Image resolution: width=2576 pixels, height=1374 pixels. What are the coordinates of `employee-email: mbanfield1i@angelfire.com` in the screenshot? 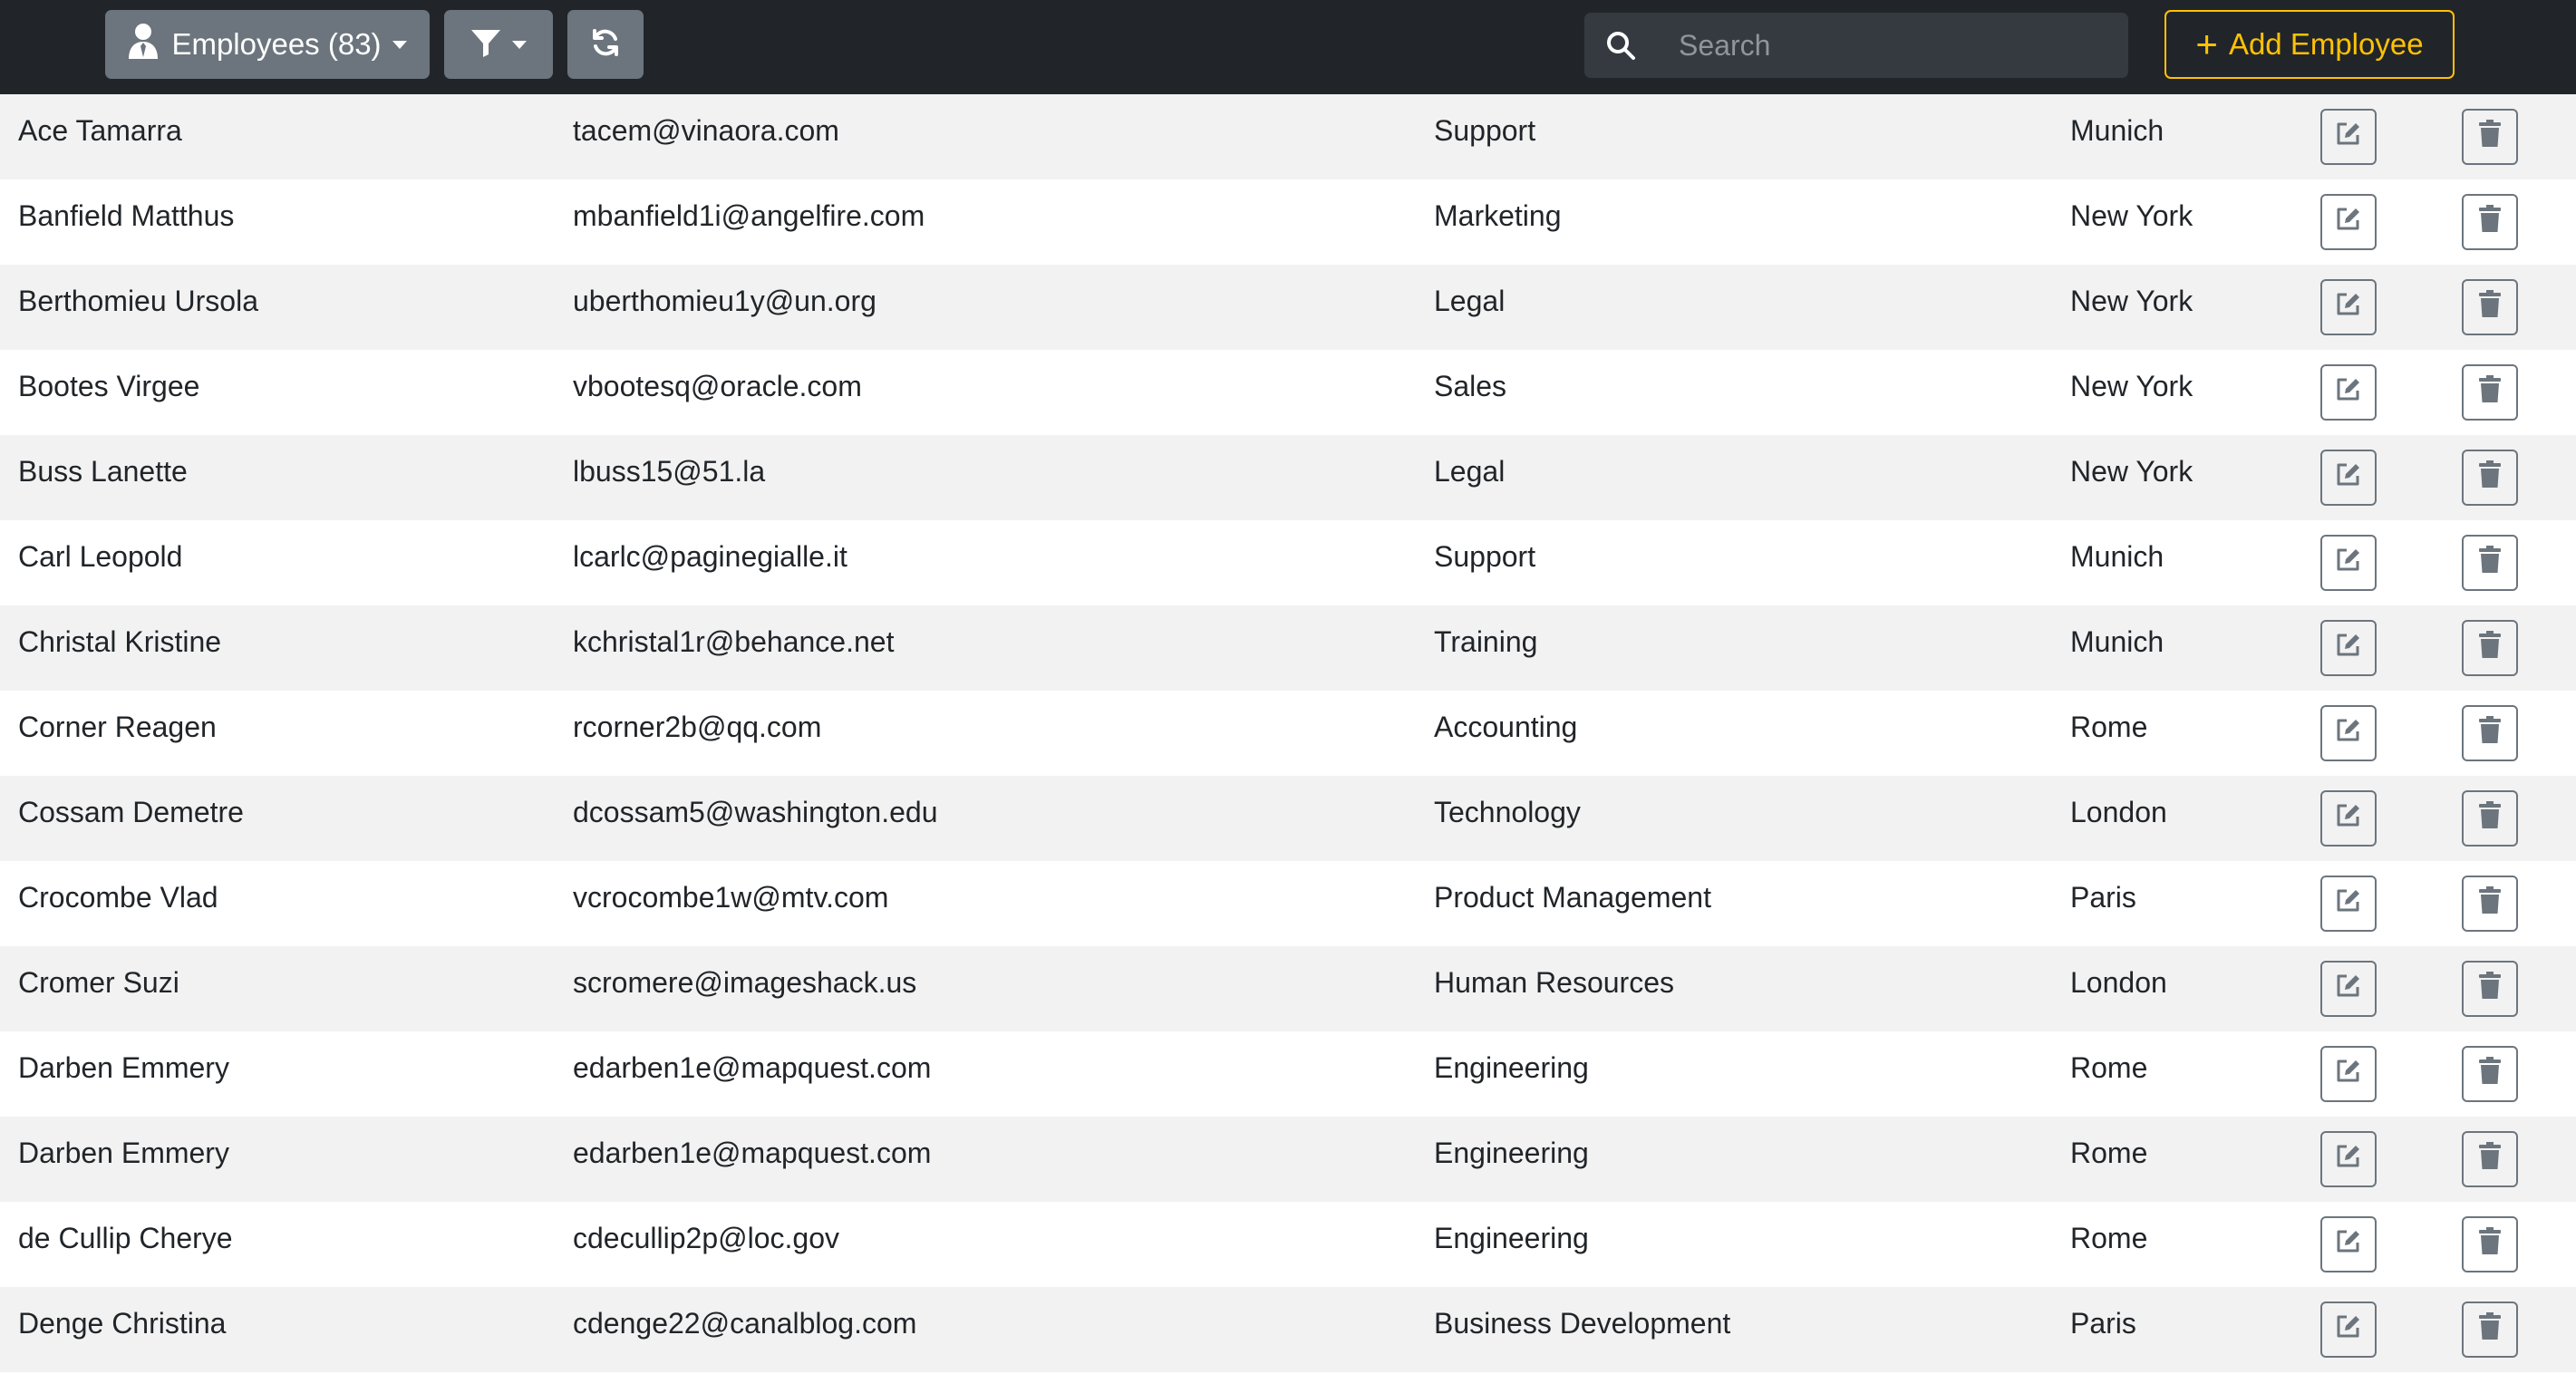 It's located at (749, 215).